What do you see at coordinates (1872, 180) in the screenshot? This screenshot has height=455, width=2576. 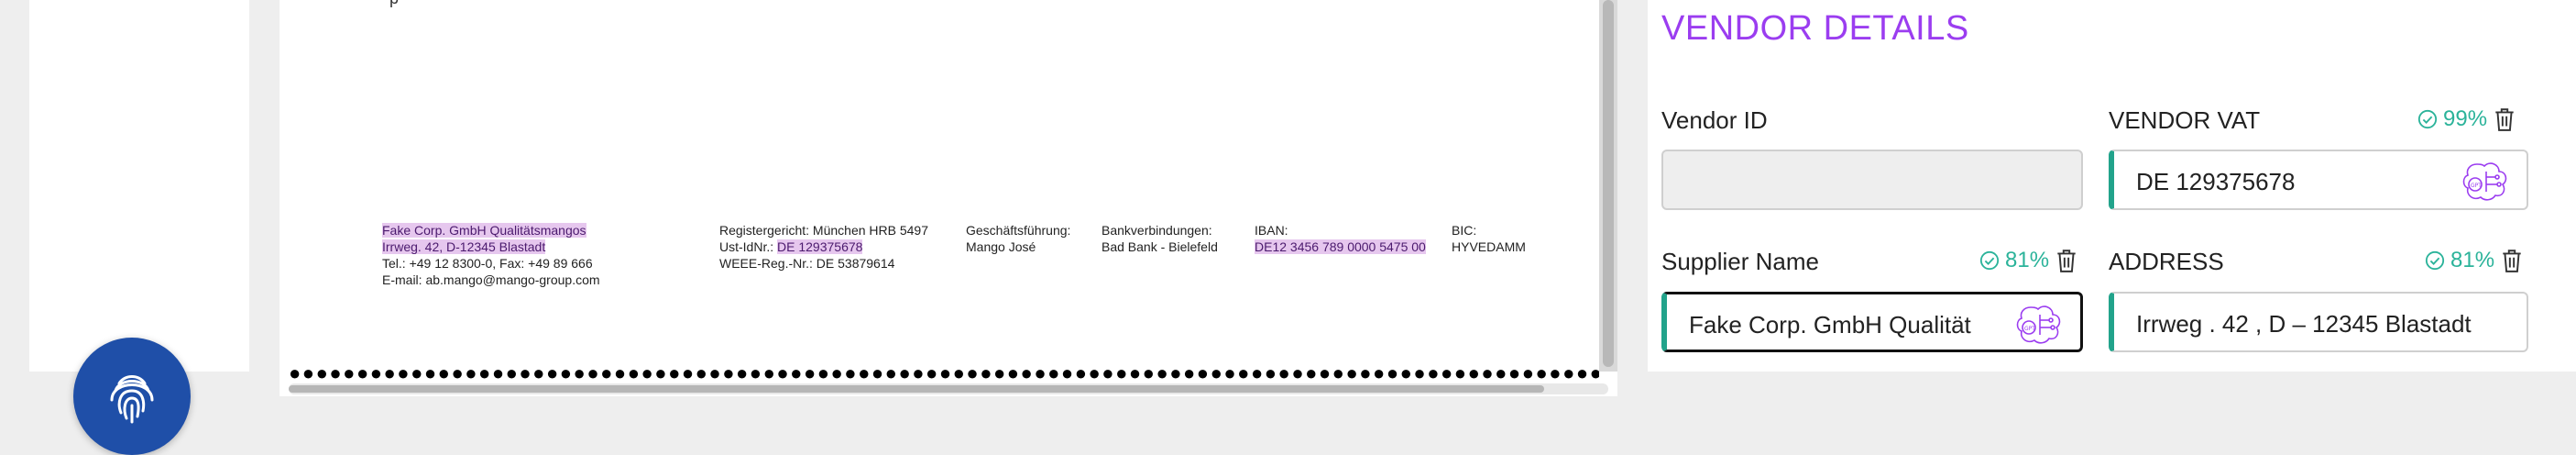 I see `vendor-id-field` at bounding box center [1872, 180].